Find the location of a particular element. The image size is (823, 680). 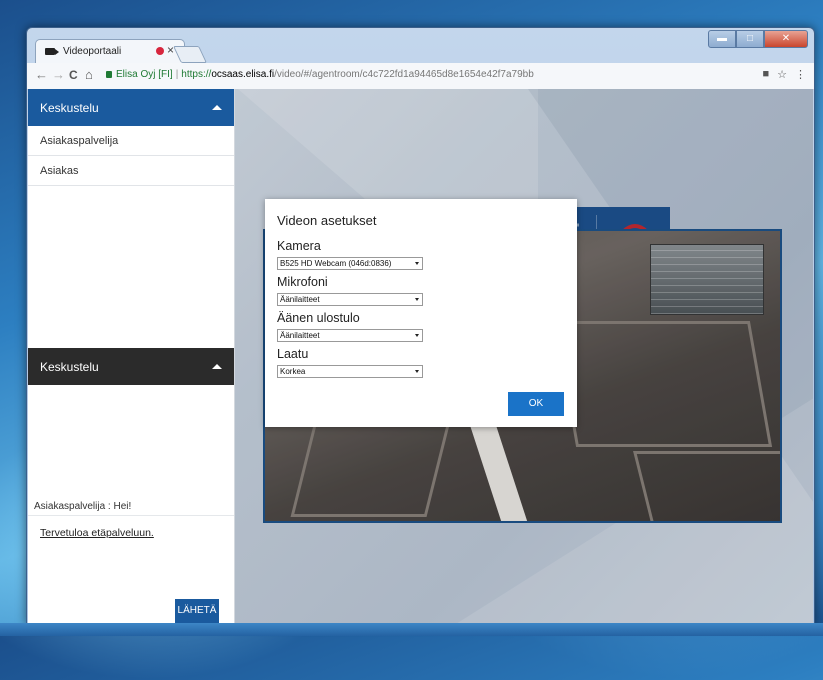

microphone-select: Äänilaitteet is located at coordinates (350, 299).